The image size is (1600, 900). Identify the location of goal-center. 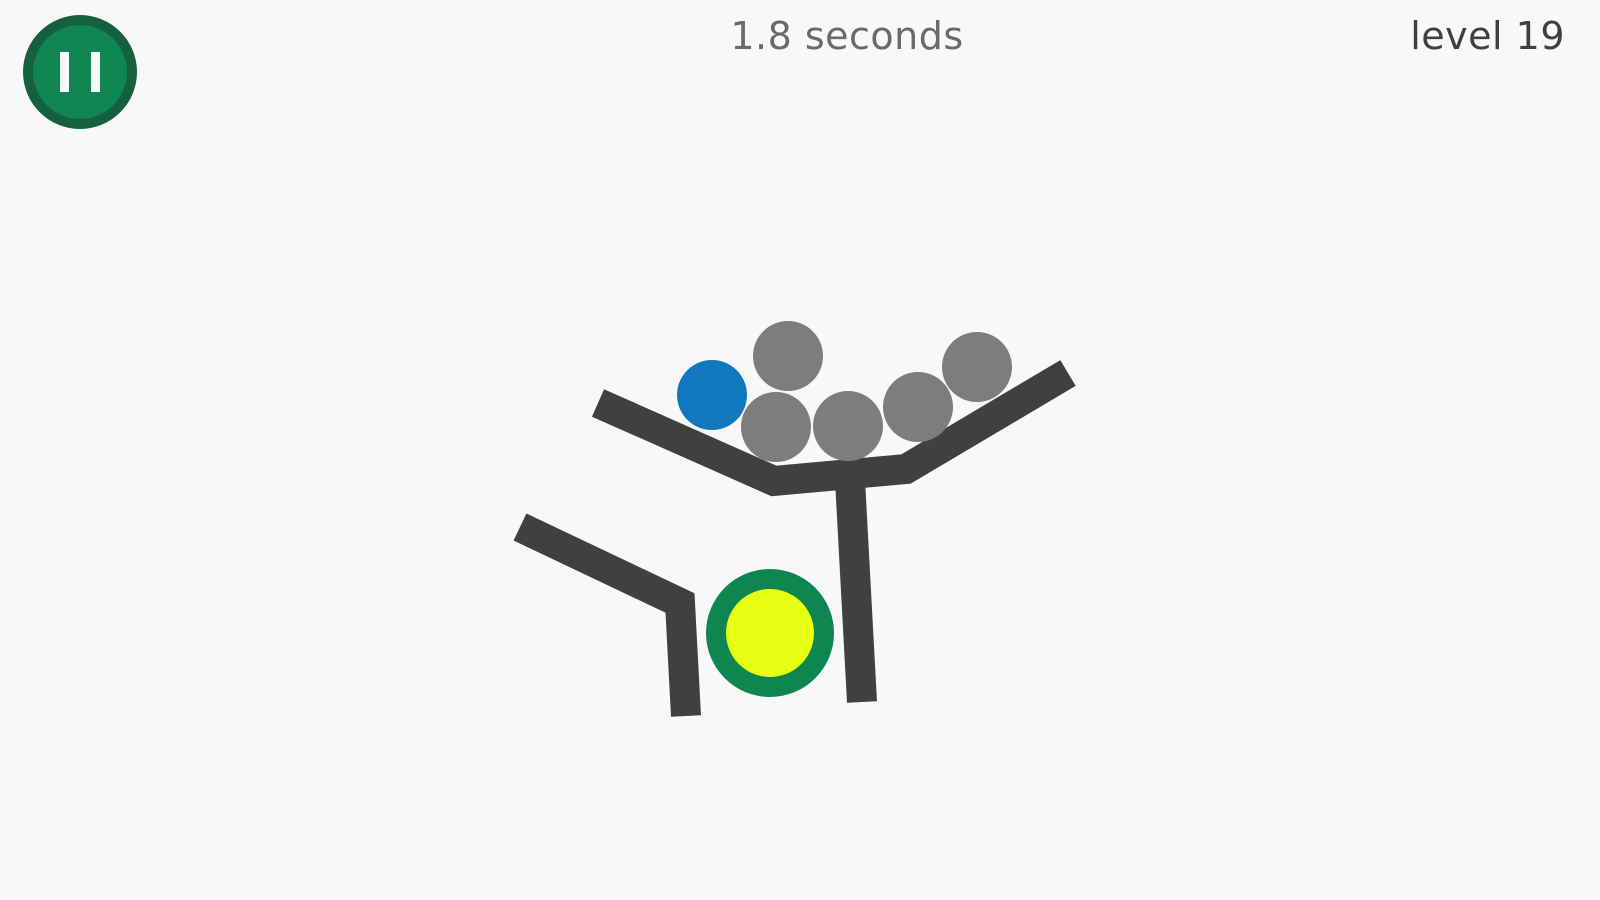
(770, 633).